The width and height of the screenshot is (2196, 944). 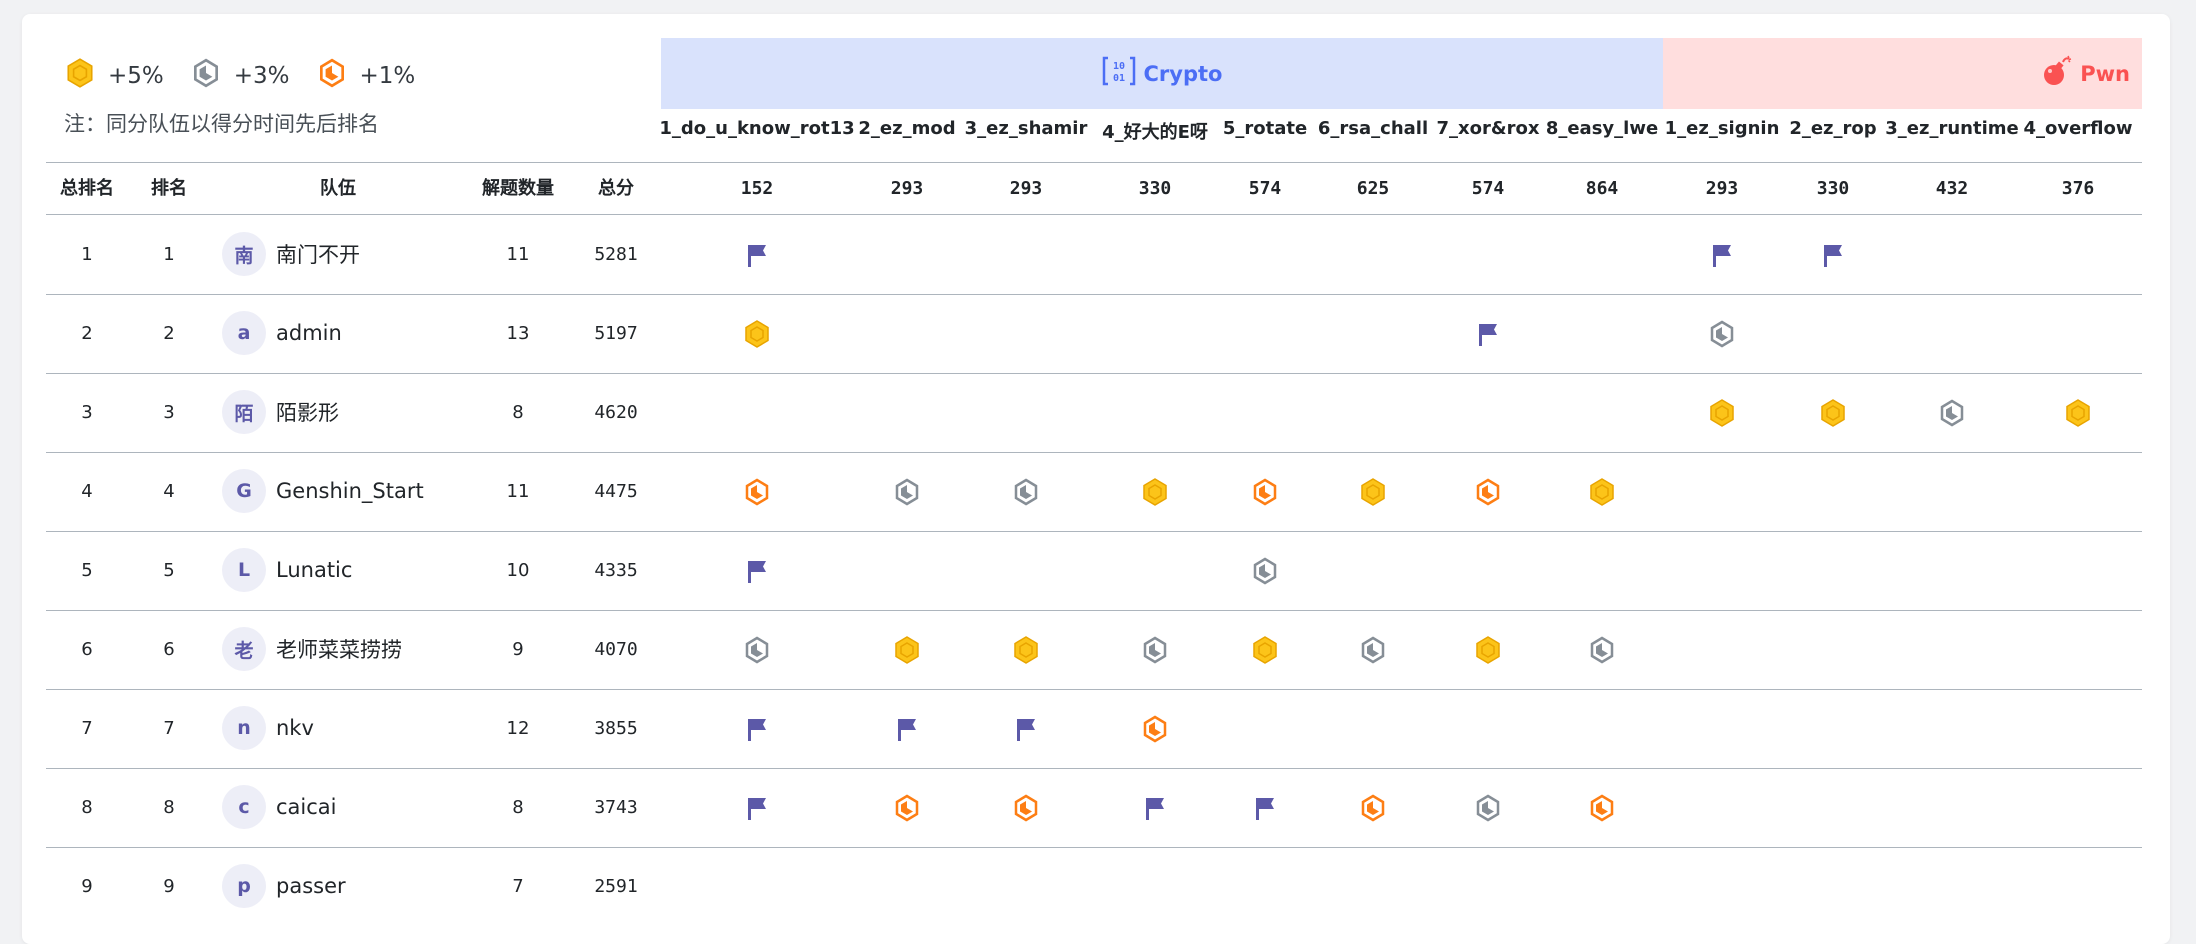 I want to click on table-row: 6 6 9 4070 老老师菜菜捞捞, so click(x=1098, y=649).